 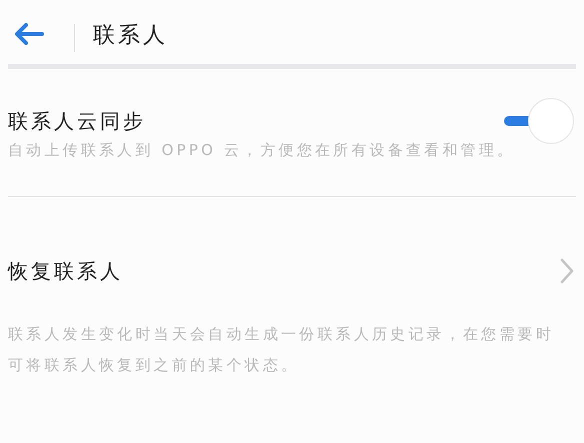 What do you see at coordinates (77, 121) in the screenshot?
I see `setting-label: 联系人云同步` at bounding box center [77, 121].